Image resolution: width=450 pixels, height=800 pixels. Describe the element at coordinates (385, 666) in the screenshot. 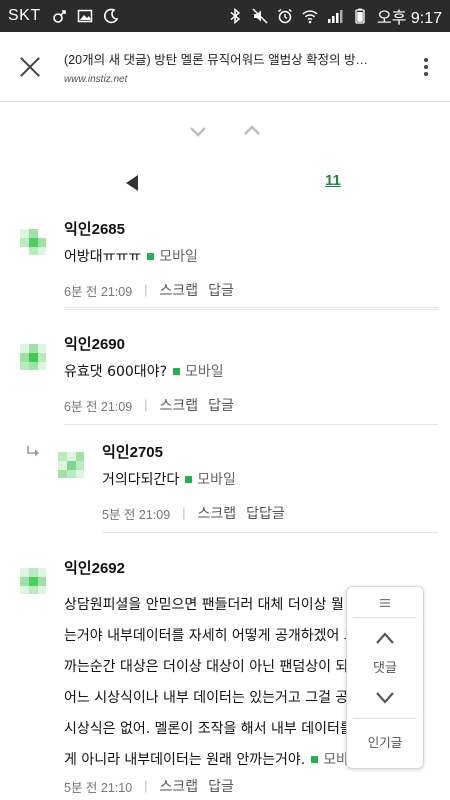

I see `comments-nav-button: 댓글` at that location.